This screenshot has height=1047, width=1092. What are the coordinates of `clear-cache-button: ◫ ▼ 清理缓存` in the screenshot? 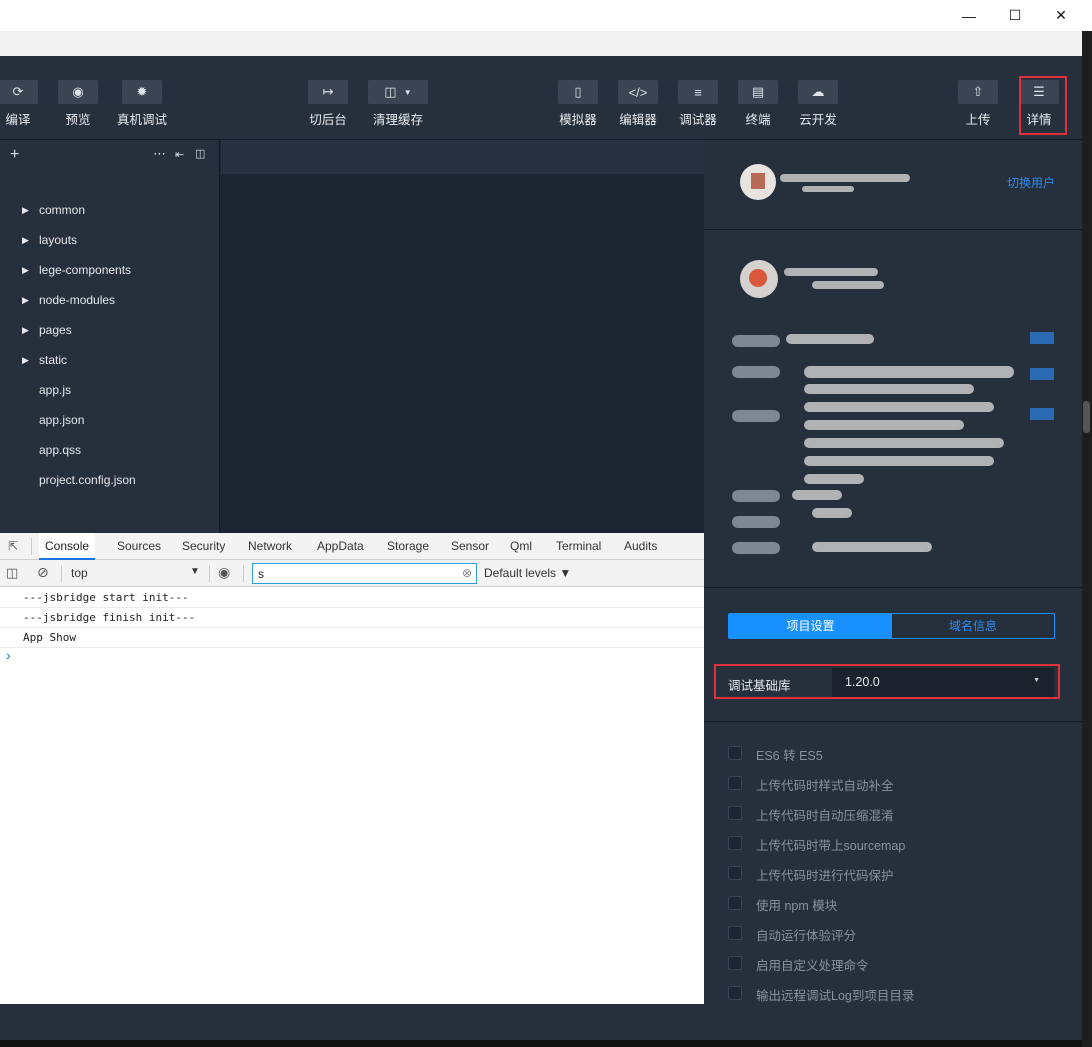 It's located at (398, 98).